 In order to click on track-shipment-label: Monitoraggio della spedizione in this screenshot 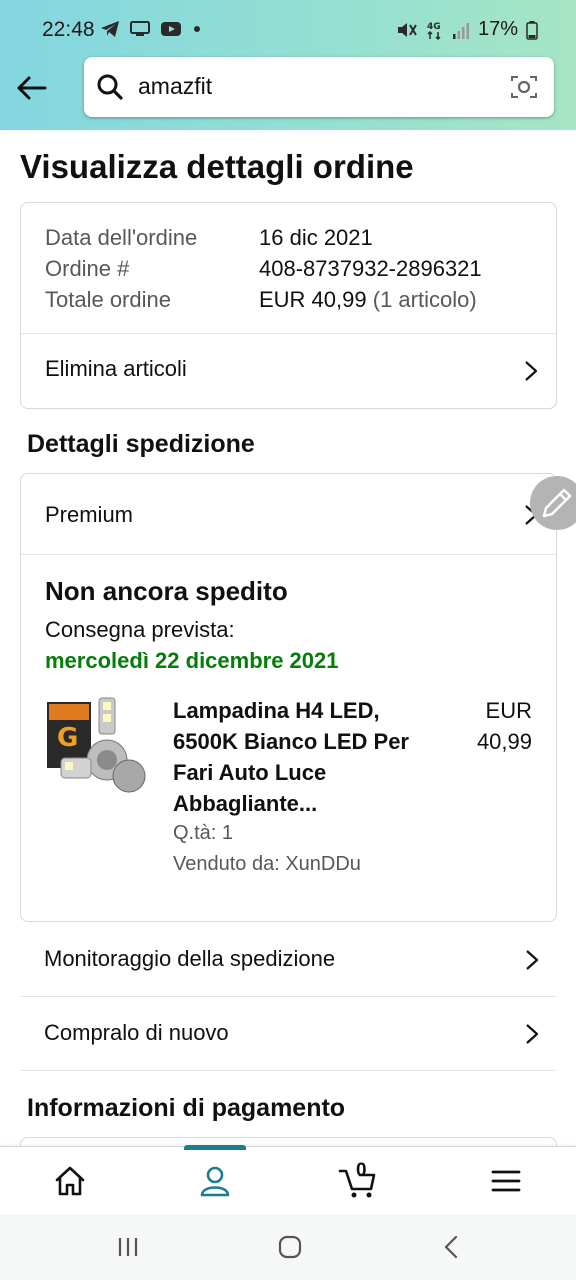, I will do `click(190, 958)`.